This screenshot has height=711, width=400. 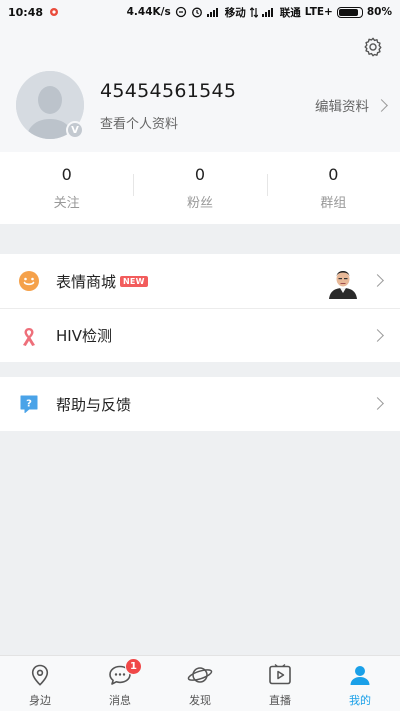 I want to click on unread-messages-badge: 1, so click(x=133, y=666).